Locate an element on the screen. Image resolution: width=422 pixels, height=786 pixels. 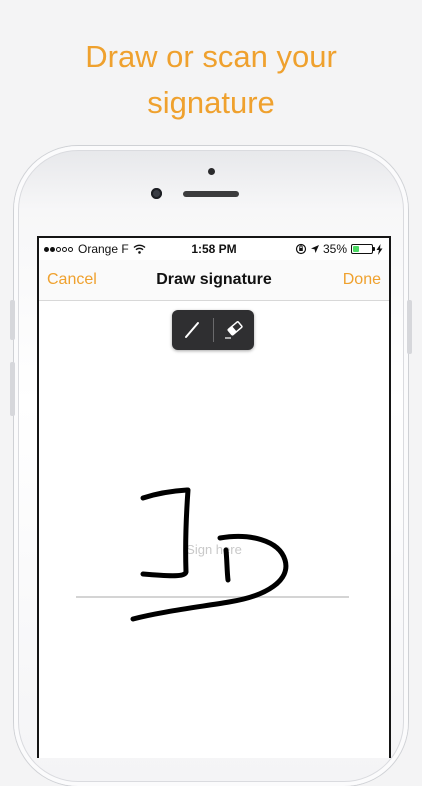
headline-line-1: Draw or scan your is located at coordinates (211, 56).